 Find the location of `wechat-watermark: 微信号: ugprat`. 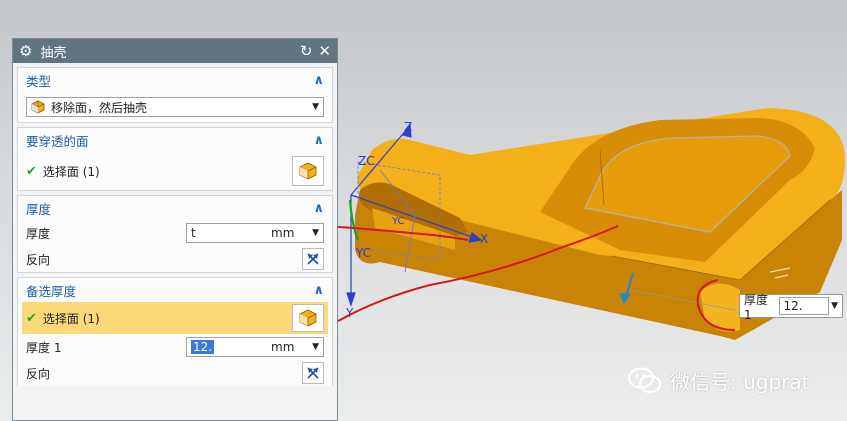

wechat-watermark: 微信号: ugprat is located at coordinates (718, 380).